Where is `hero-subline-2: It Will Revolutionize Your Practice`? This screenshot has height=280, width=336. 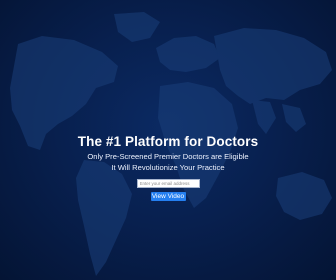 hero-subline-2: It Will Revolutionize Your Practice is located at coordinates (168, 167).